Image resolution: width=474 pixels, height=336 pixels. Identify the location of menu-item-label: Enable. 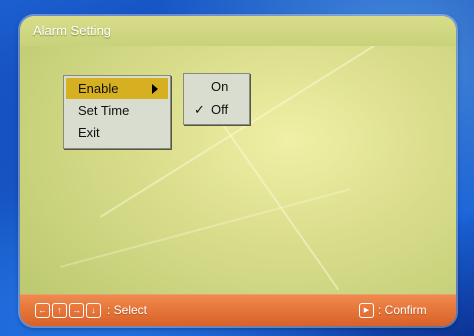
(98, 88).